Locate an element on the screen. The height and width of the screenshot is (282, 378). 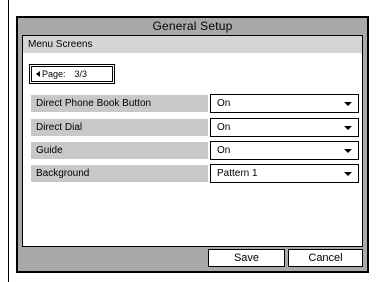
setting-label-direct-dial: Direct Dial is located at coordinates (119, 127).